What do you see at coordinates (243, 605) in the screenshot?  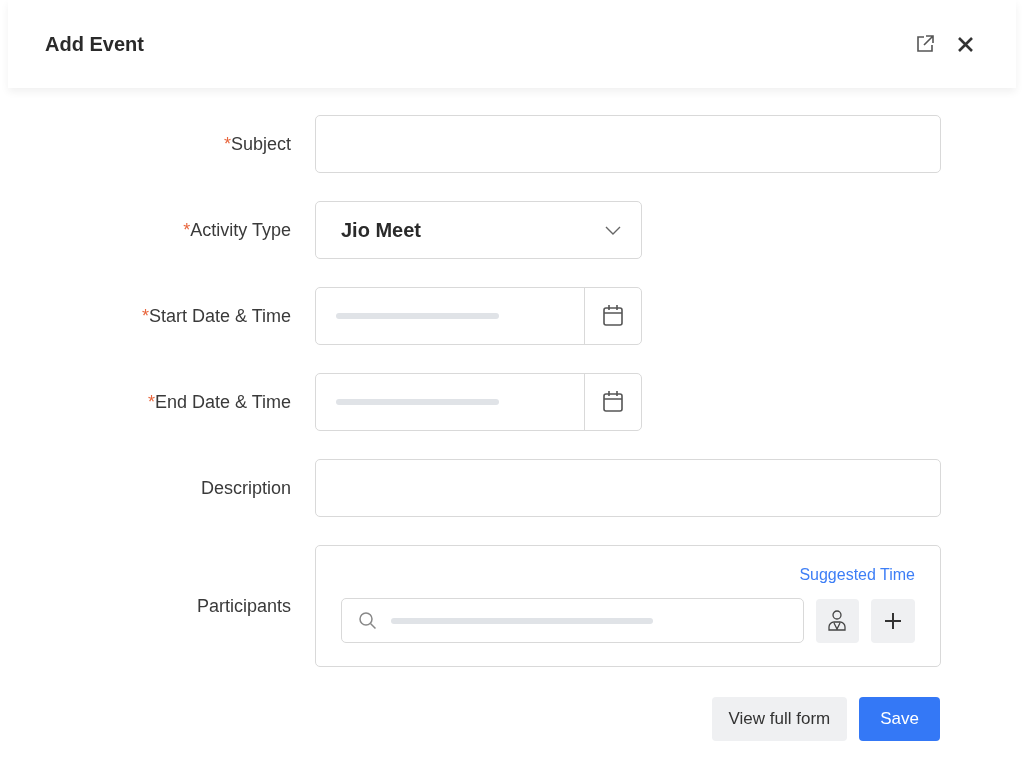 I see `field-label: Participants` at bounding box center [243, 605].